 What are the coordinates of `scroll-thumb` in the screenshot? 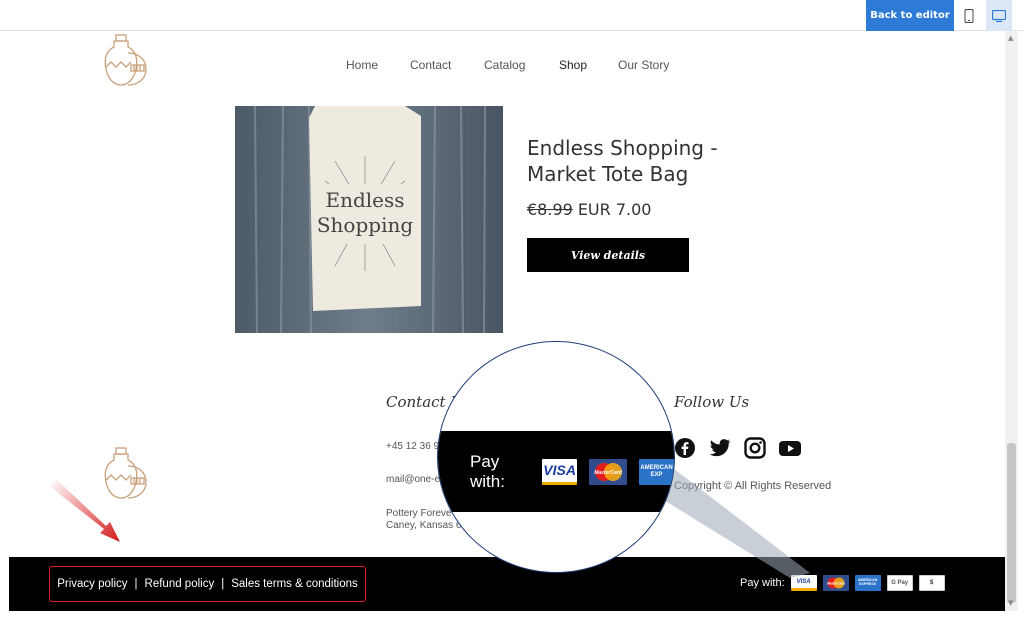 It's located at (1011, 523).